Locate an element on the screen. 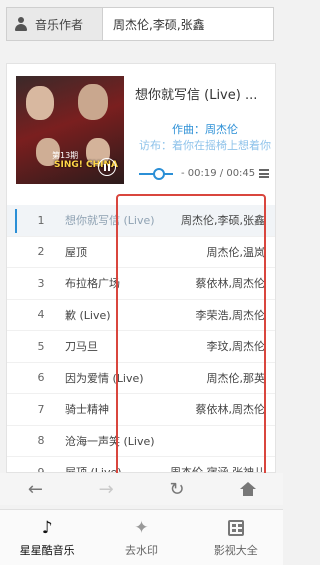  track-name: 布拉格广场 is located at coordinates (92, 284).